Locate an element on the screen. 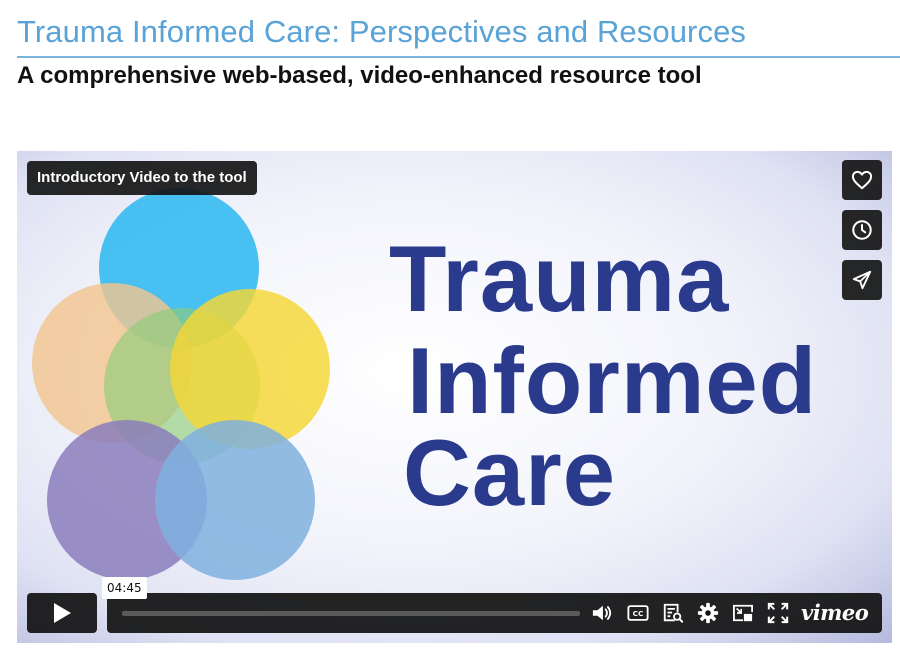 The width and height of the screenshot is (900, 653). poster-word-3: Care is located at coordinates (509, 472).